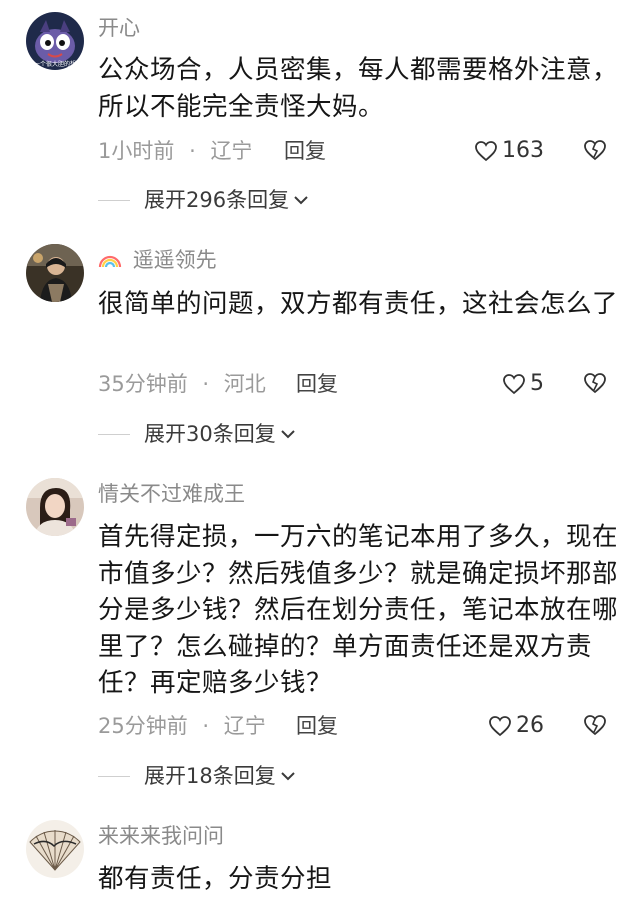 This screenshot has width=640, height=898. I want to click on expand-replies-label: 展开18条回复, so click(210, 776).